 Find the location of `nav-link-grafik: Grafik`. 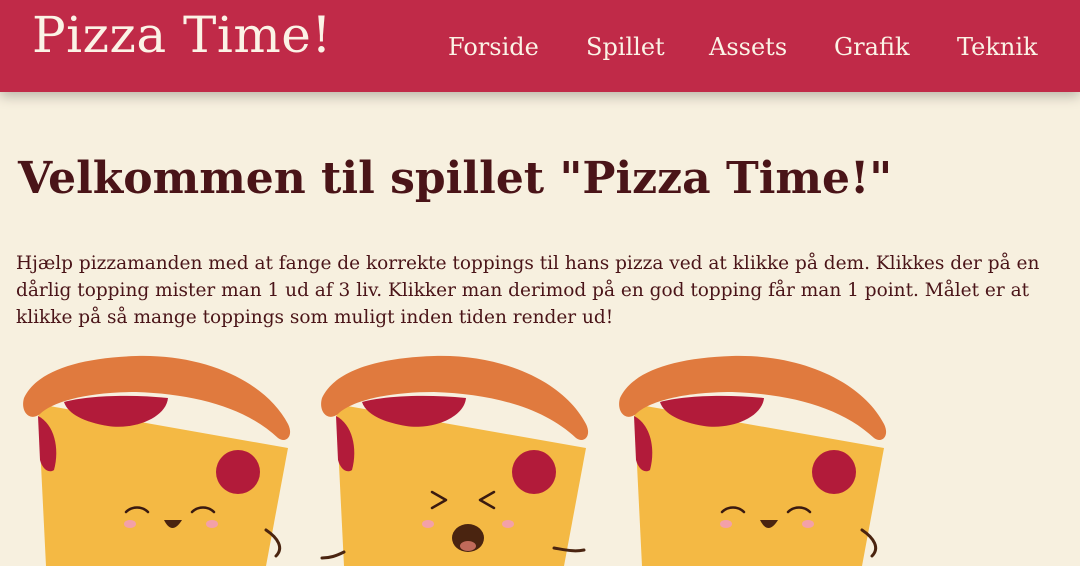

nav-link-grafik: Grafik is located at coordinates (872, 47).